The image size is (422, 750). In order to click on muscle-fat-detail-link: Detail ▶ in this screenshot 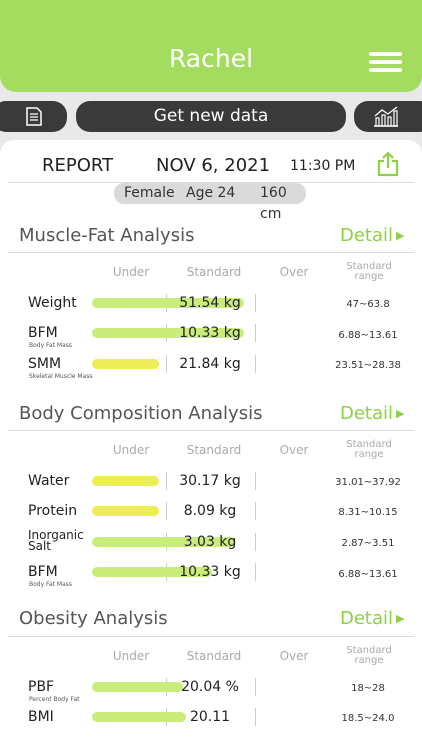, I will do `click(372, 235)`.